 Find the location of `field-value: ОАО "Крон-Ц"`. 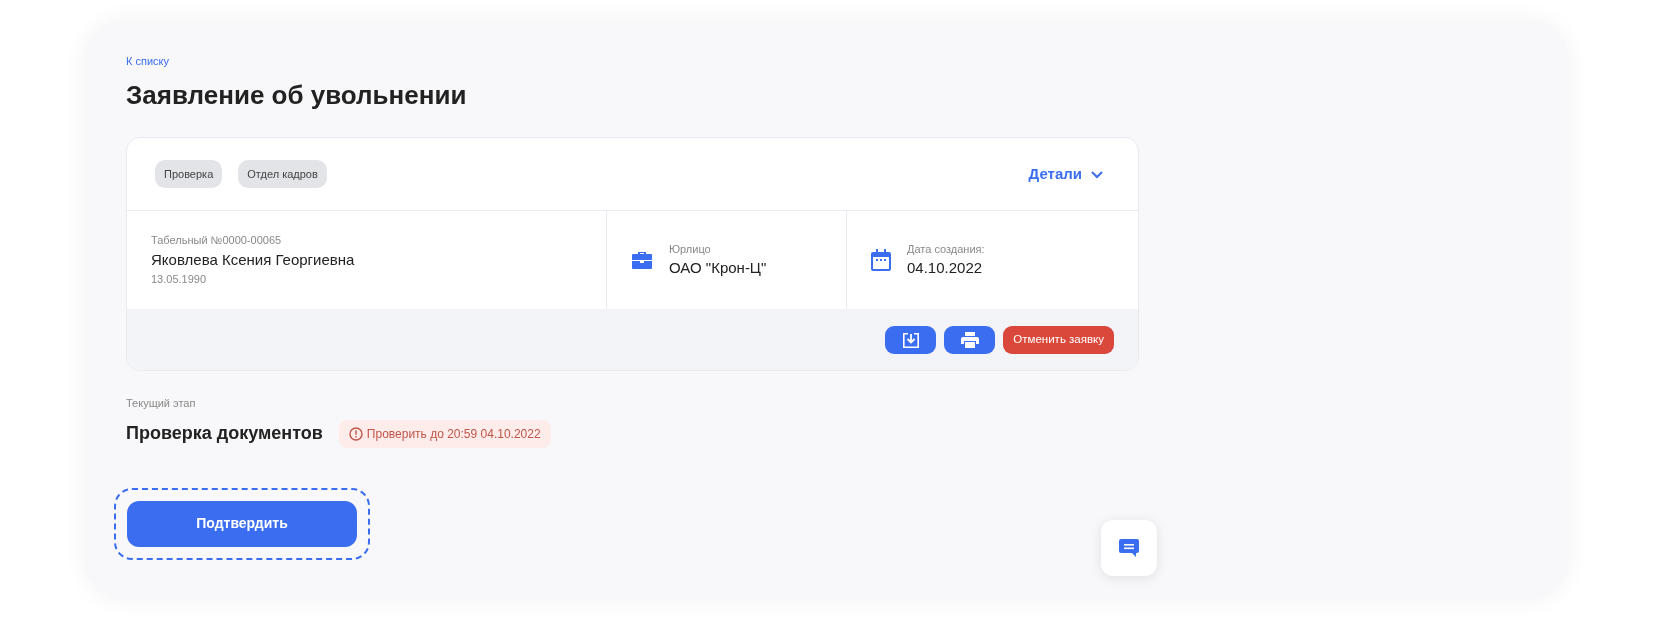

field-value: ОАО "Крон-Ц" is located at coordinates (718, 268).